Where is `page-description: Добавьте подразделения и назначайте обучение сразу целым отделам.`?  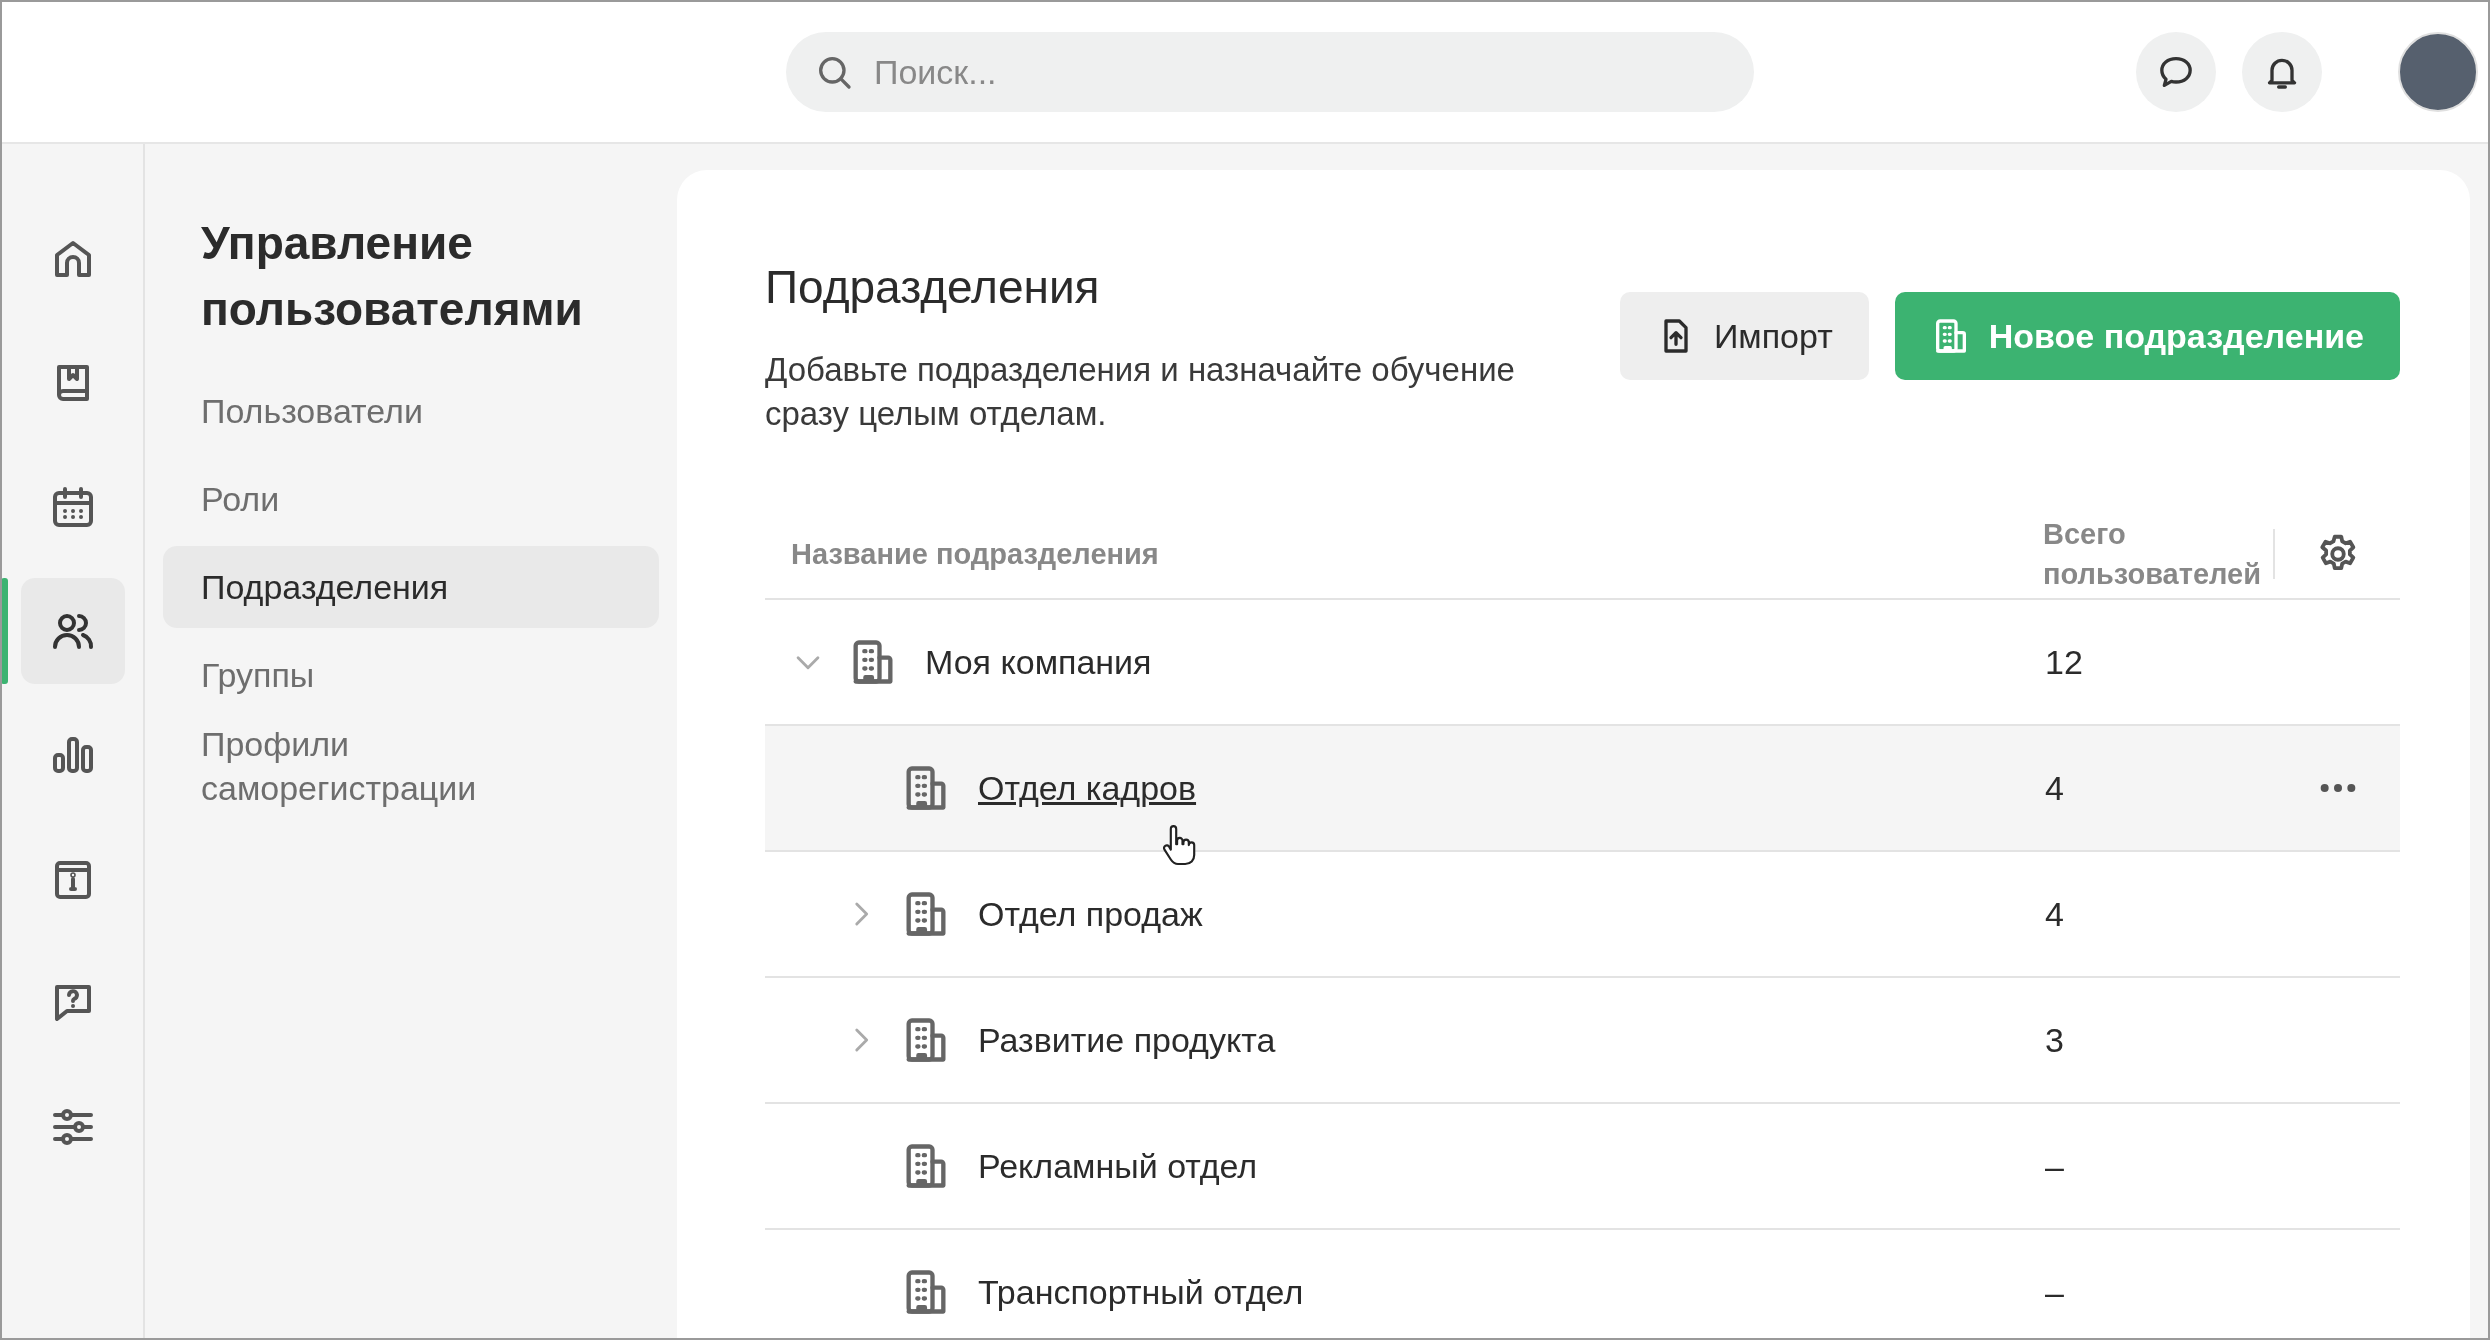
page-description: Добавьте подразделения и назначайте обучение сразу целым отделам. is located at coordinates (1140, 392).